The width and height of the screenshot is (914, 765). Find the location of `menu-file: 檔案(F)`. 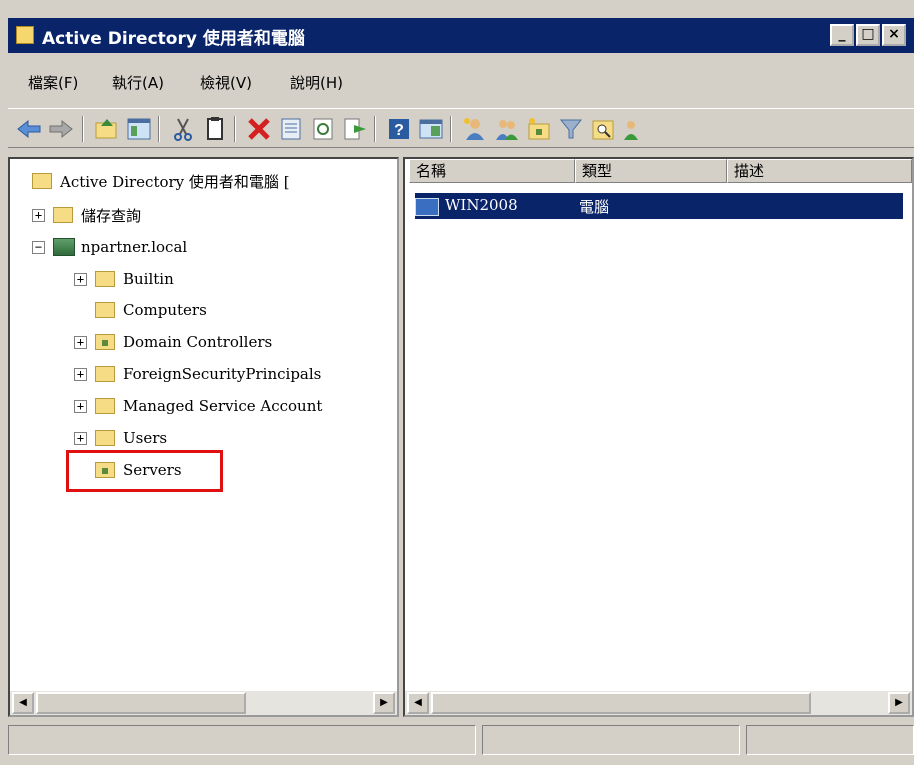

menu-file: 檔案(F) is located at coordinates (53, 82).